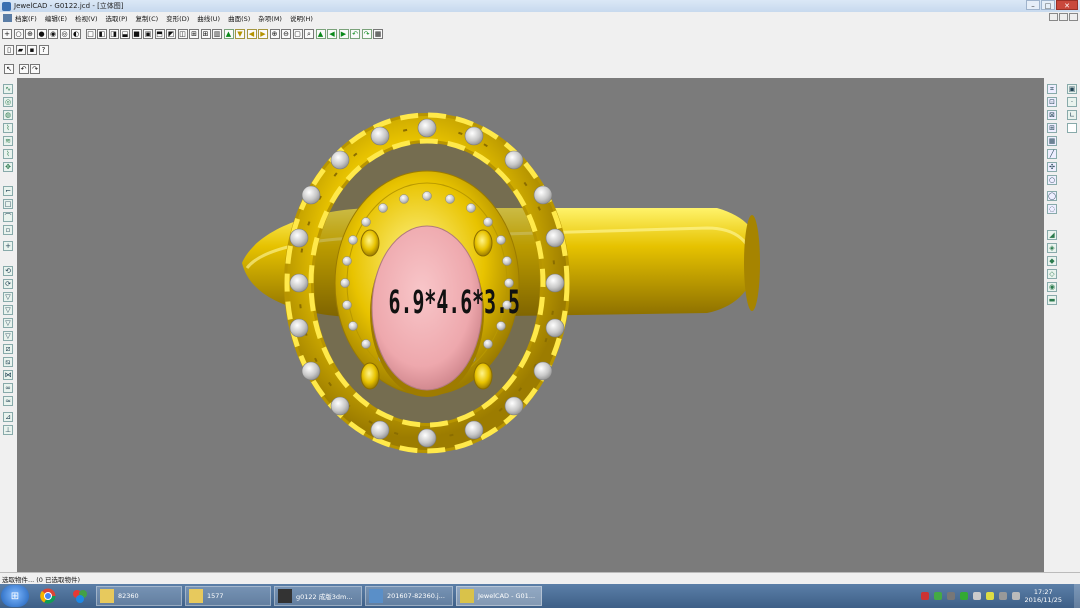  Describe the element at coordinates (48, 596) in the screenshot. I see `chrome-icon` at that location.